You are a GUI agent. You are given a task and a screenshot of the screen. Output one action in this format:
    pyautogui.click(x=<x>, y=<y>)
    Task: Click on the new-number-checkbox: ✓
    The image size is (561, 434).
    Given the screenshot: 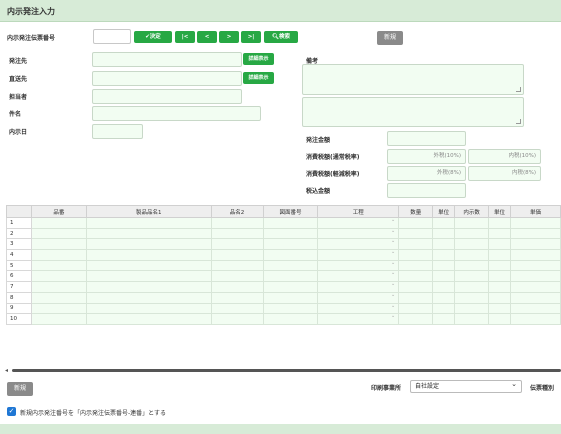 What is the action you would take?
    pyautogui.click(x=11, y=411)
    